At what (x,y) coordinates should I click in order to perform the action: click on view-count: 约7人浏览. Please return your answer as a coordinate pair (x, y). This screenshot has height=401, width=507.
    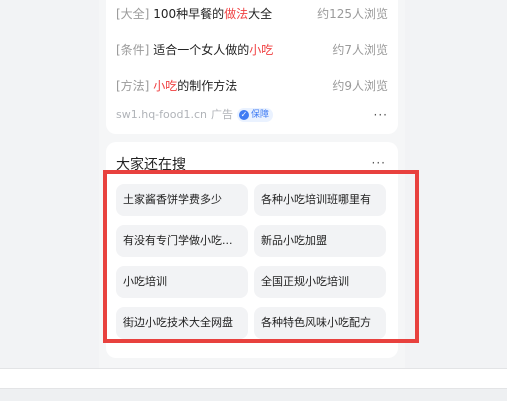
    Looking at the image, I should click on (360, 50).